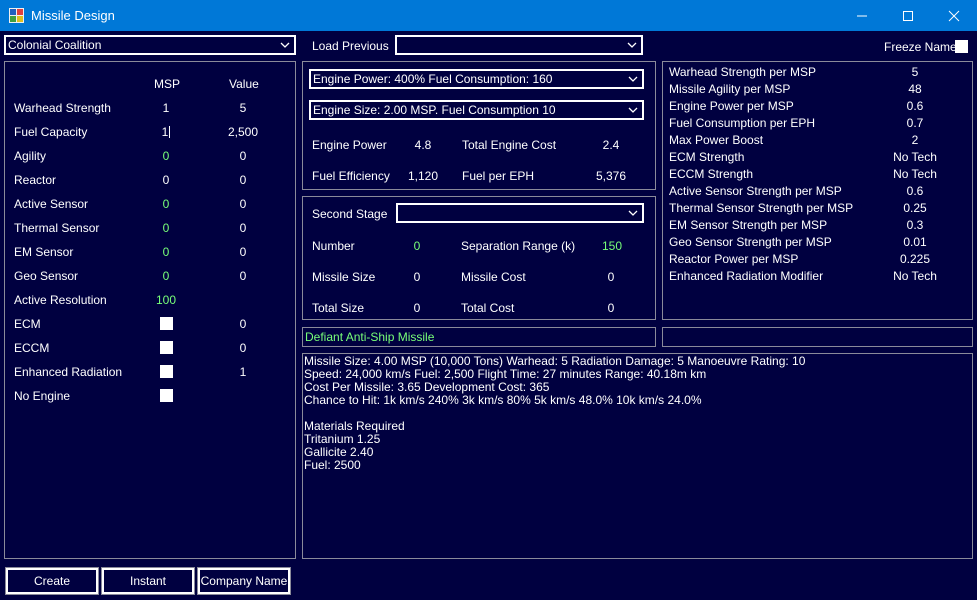 The height and width of the screenshot is (600, 977). I want to click on component-label: Active Resolution, so click(60, 300).